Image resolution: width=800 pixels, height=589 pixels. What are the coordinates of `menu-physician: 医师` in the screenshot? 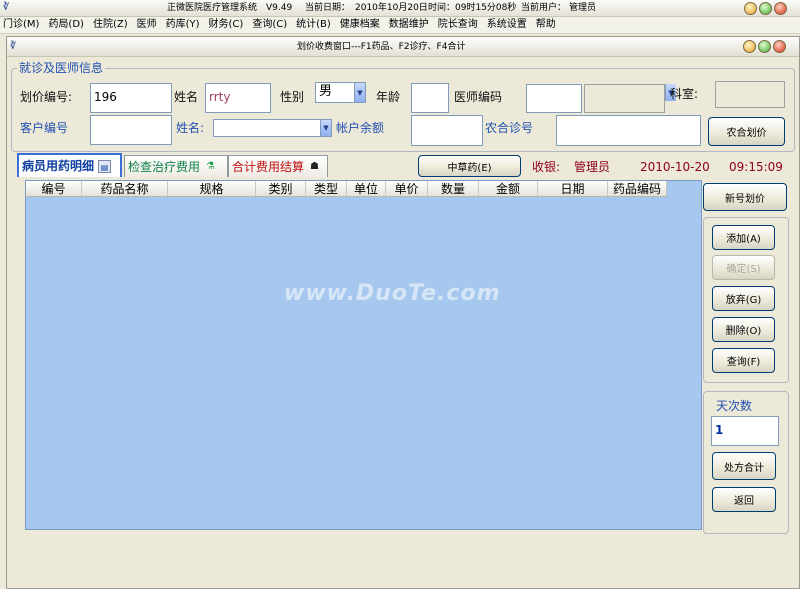 It's located at (147, 25).